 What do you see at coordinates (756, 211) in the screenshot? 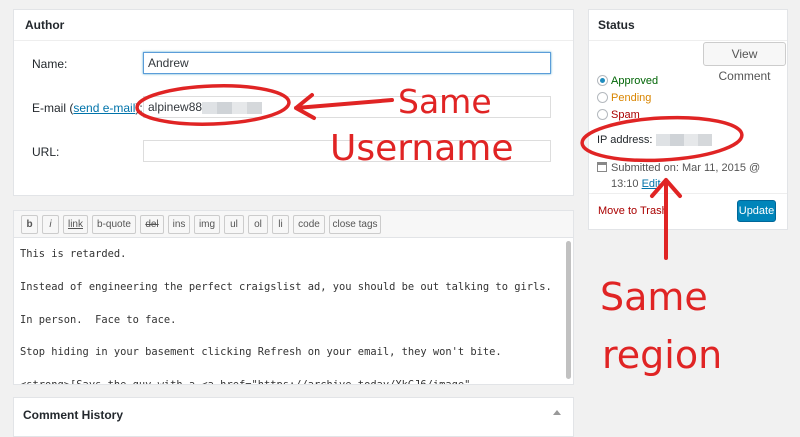
I see `update-button: Update` at bounding box center [756, 211].